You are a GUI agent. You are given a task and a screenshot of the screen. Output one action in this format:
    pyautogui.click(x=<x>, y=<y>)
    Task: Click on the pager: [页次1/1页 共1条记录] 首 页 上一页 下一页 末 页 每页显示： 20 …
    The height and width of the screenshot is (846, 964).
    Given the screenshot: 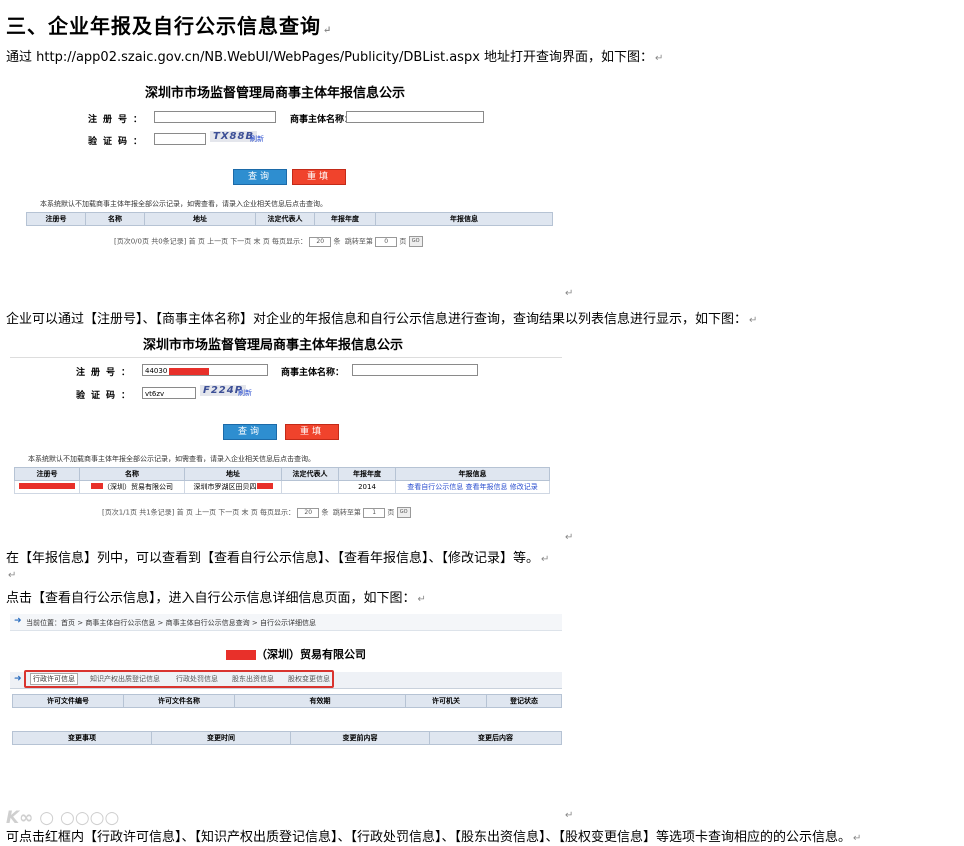 What is the action you would take?
    pyautogui.click(x=256, y=512)
    